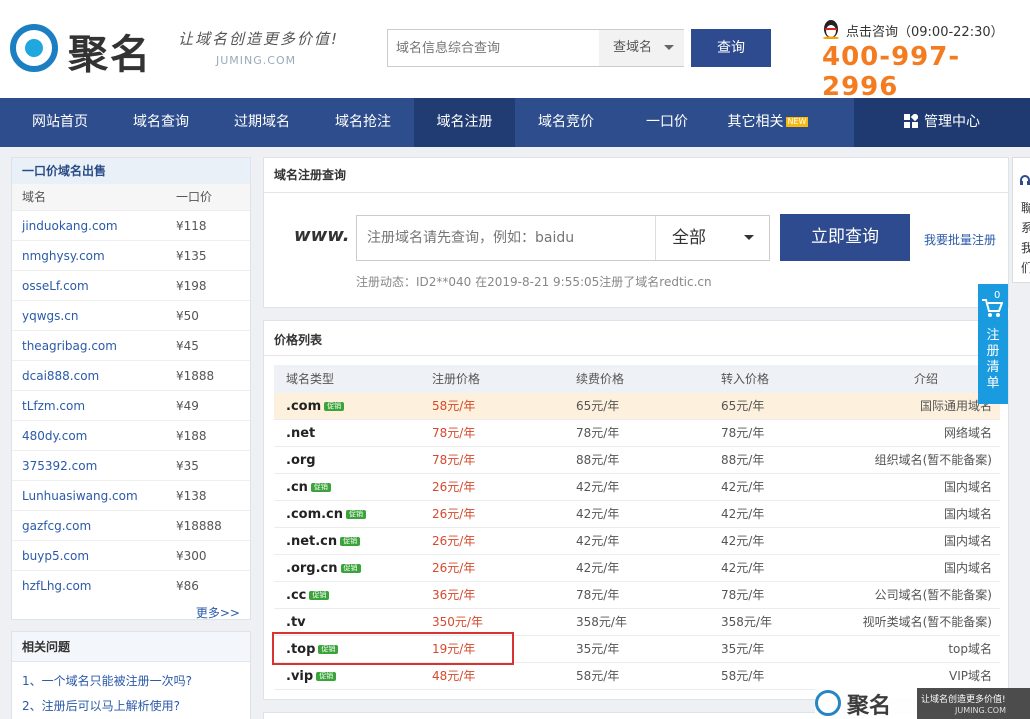  Describe the element at coordinates (493, 48) in the screenshot. I see `header-search-input` at that location.